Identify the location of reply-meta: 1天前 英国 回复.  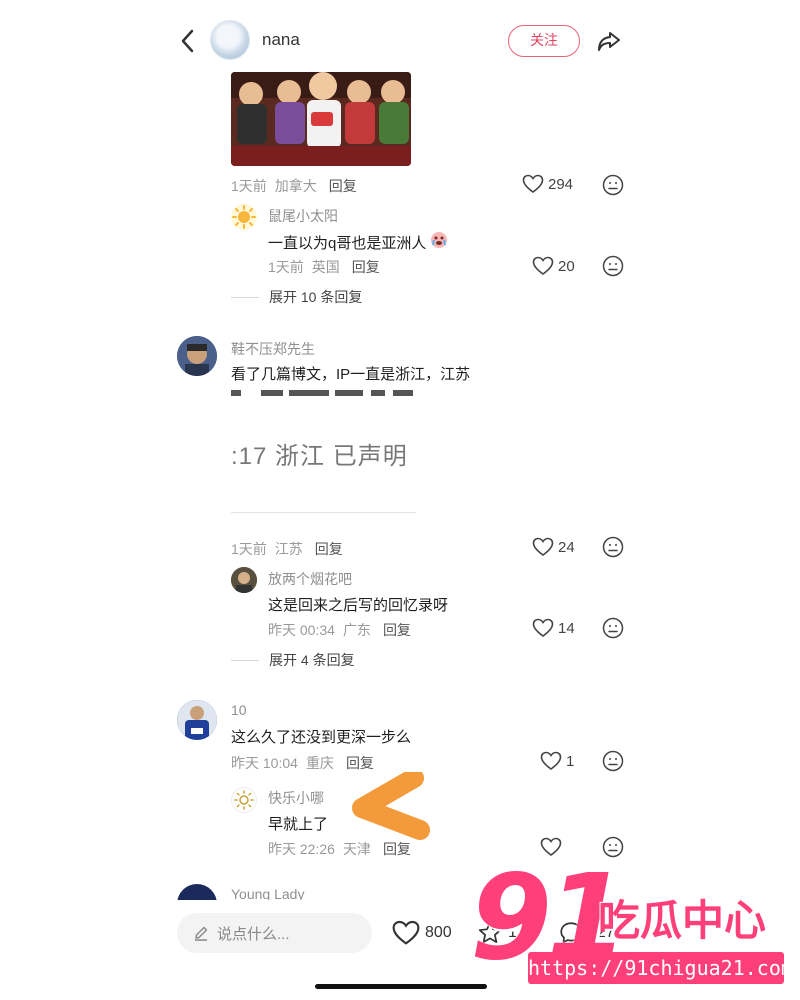
(328, 267).